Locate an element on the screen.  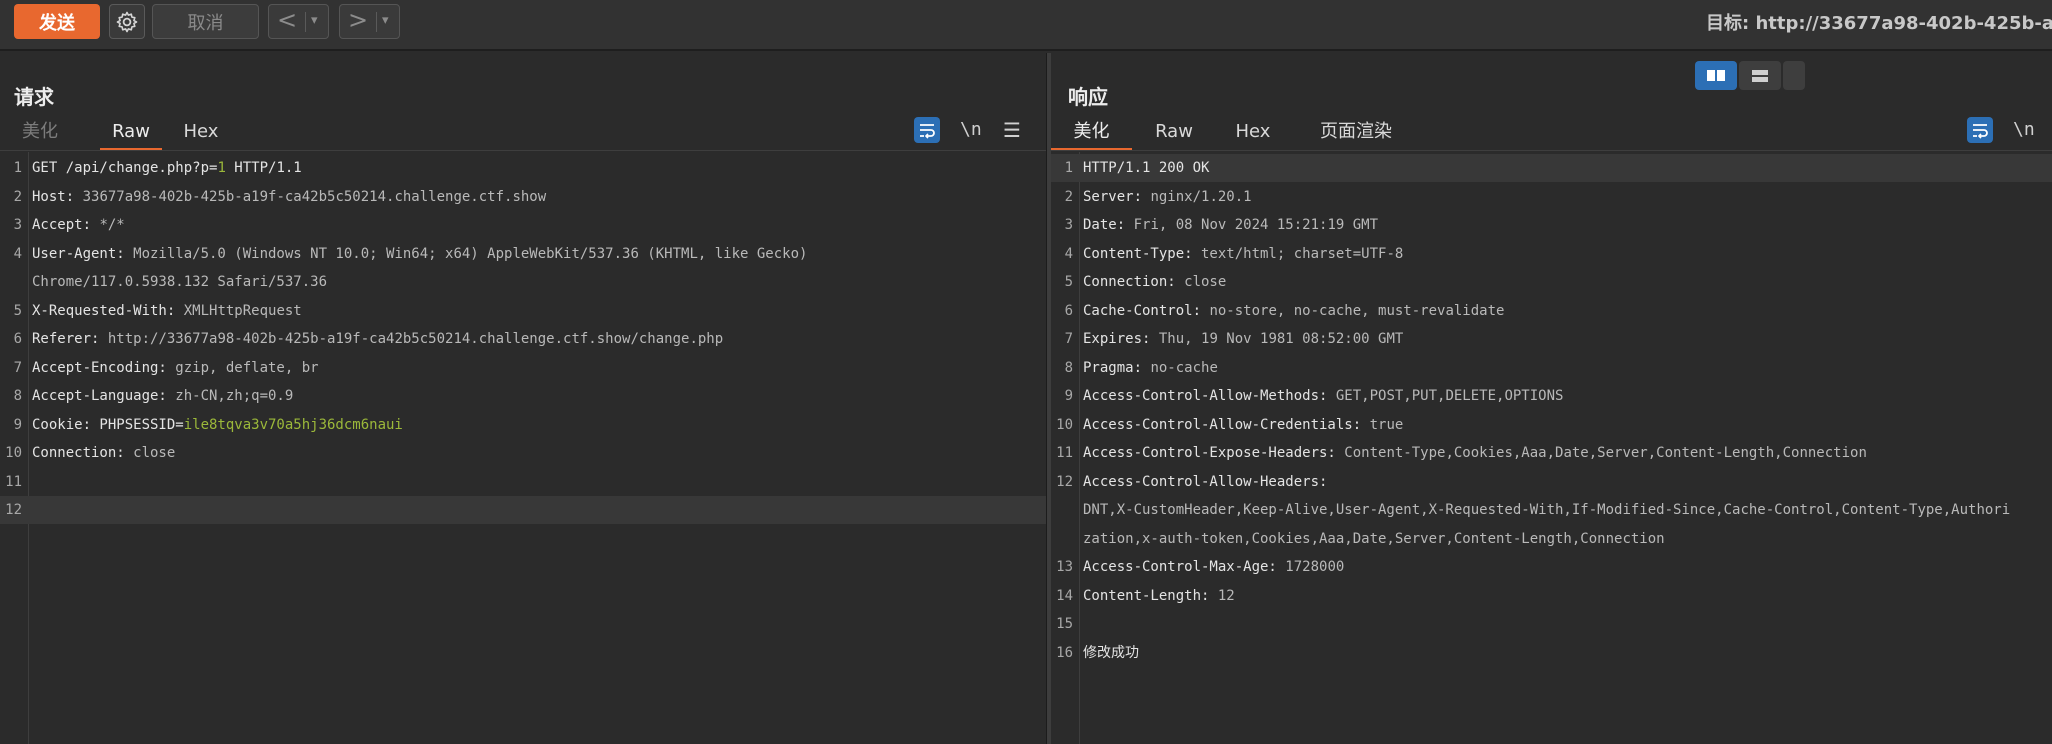
header-name: GET /api/change.php?p= is located at coordinates (125, 168).